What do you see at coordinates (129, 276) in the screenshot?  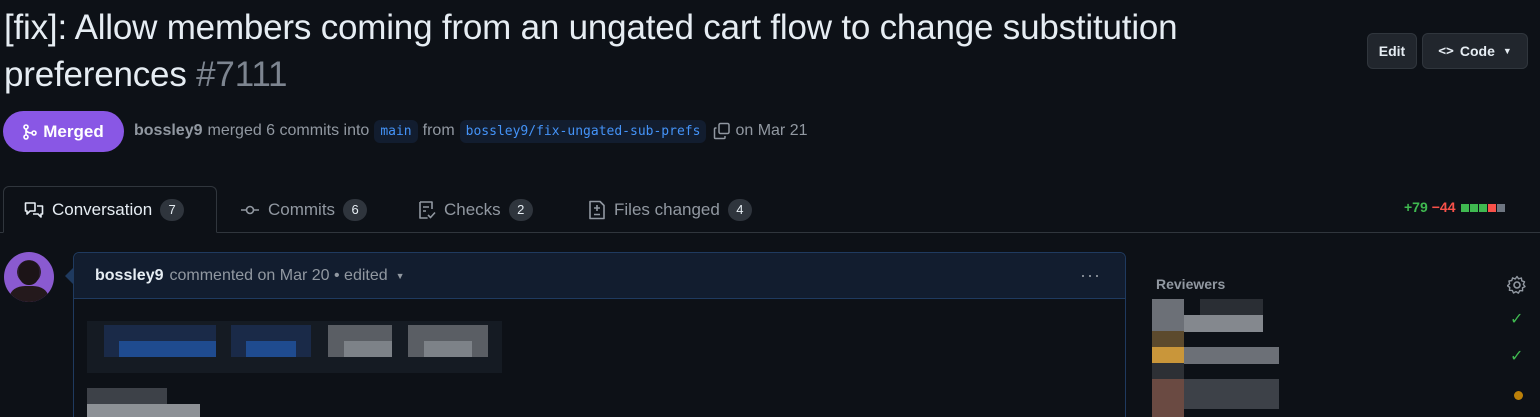 I see `comment-author: bossley9` at bounding box center [129, 276].